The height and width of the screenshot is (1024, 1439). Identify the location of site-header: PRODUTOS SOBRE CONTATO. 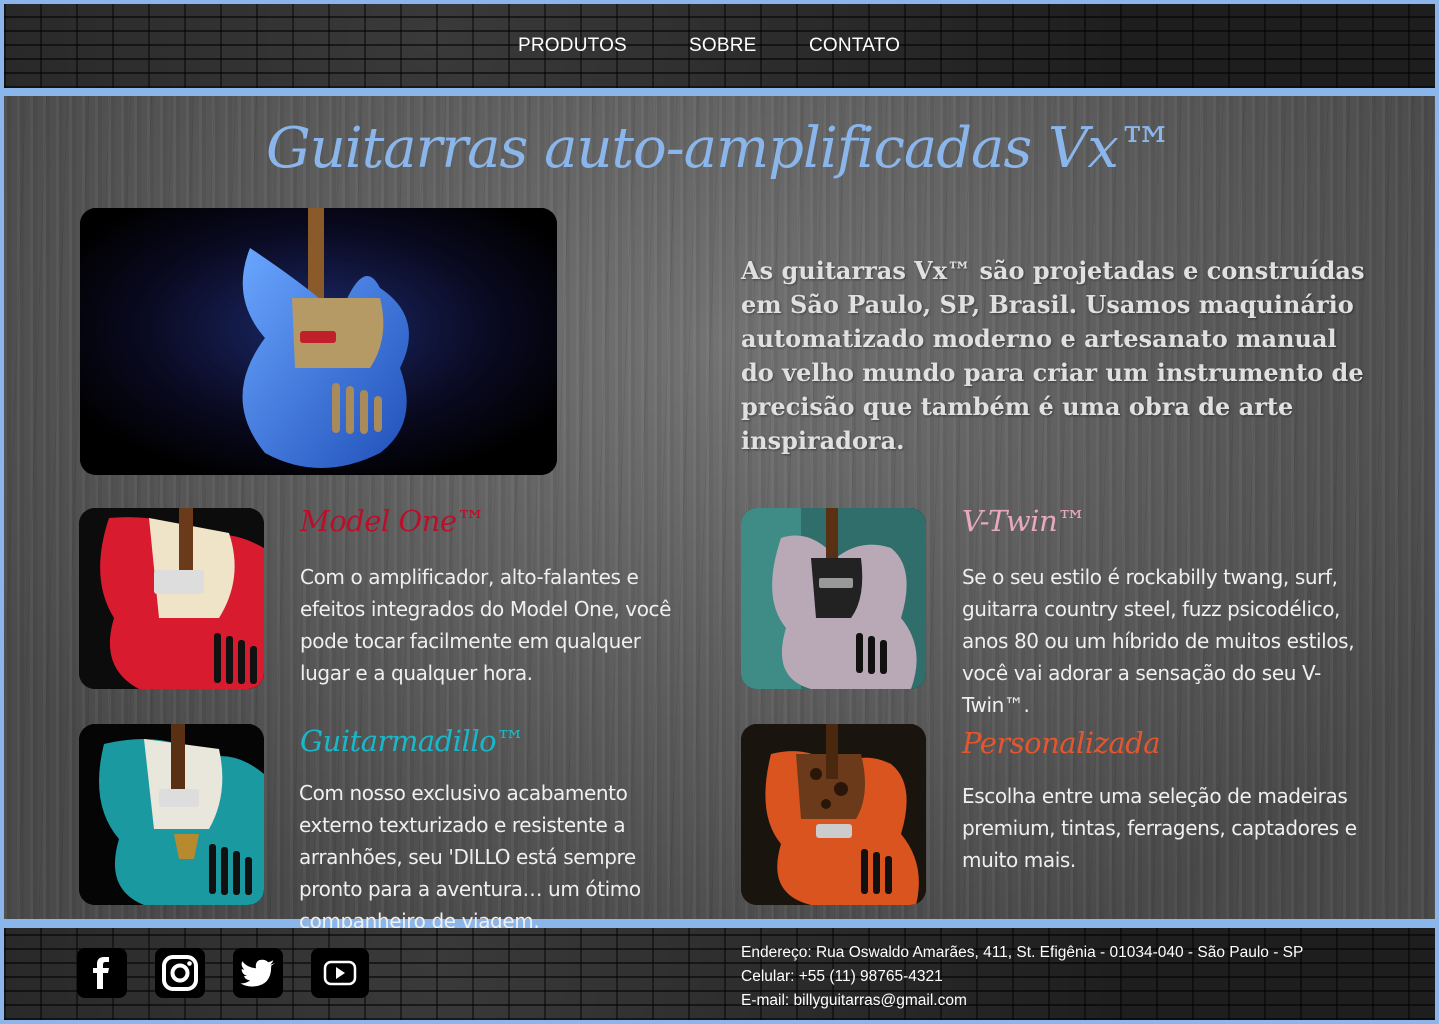
(719, 46).